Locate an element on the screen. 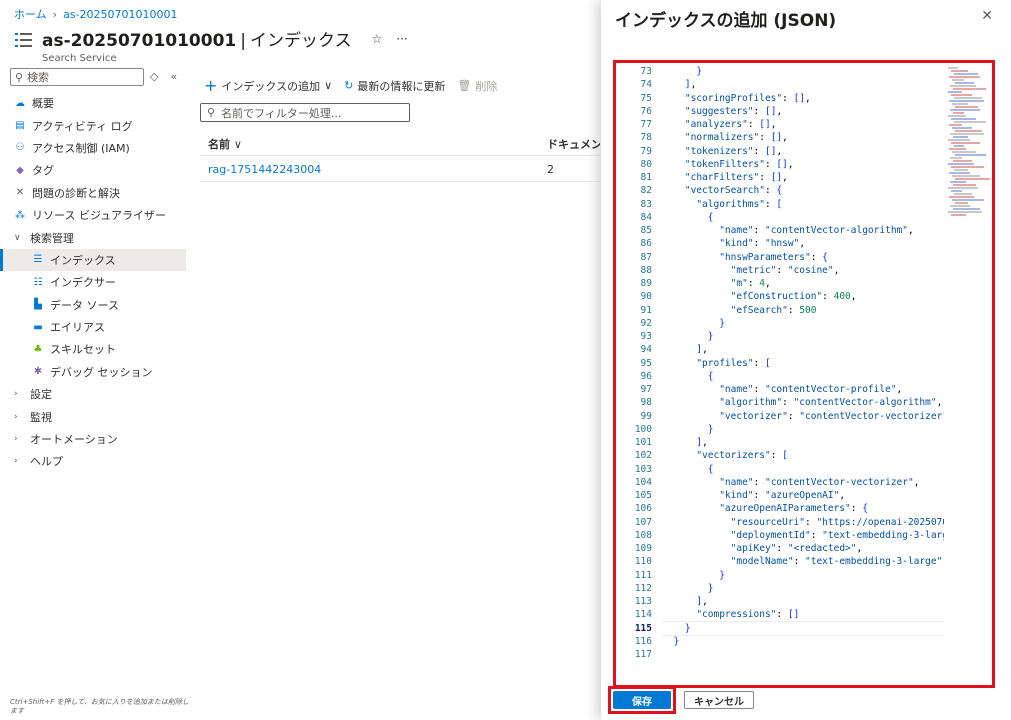  code-line: "normalizers": [], is located at coordinates (803, 137).